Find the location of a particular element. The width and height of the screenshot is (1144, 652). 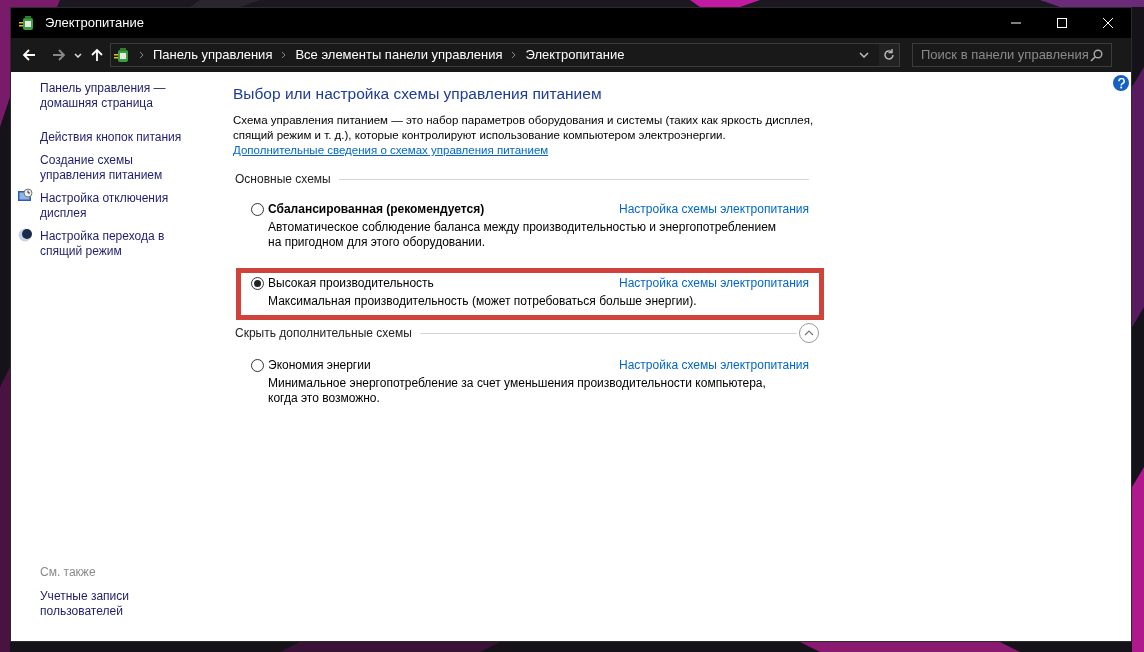

sidebar-link: Панель управления — домашняя страница is located at coordinates (120, 96).